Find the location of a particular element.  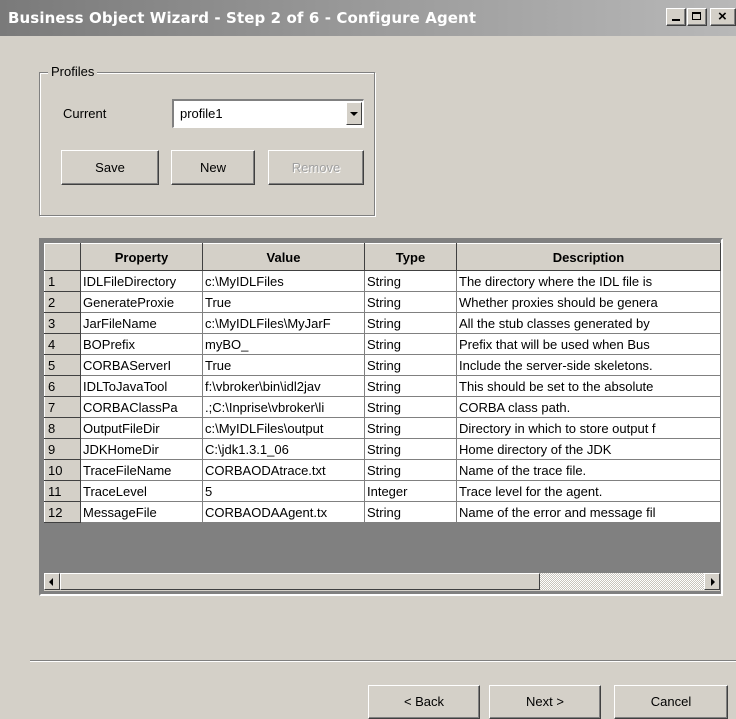

scroll-track is located at coordinates (622, 581).